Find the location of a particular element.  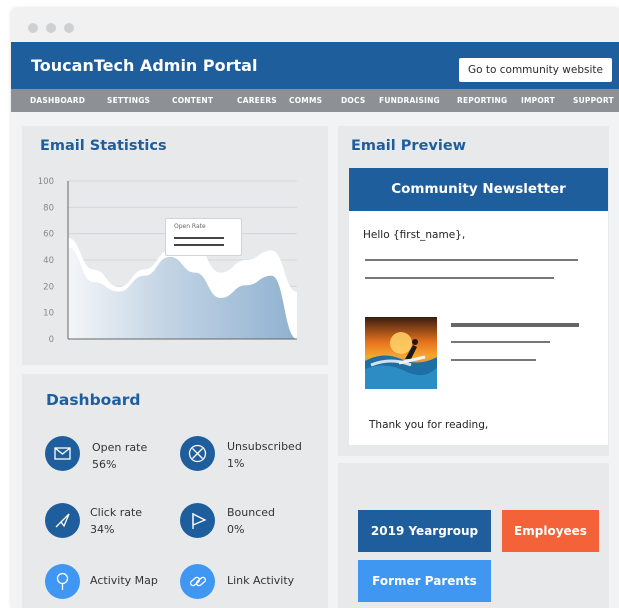

chart-y-tick-label: 100 is located at coordinates (46, 182).